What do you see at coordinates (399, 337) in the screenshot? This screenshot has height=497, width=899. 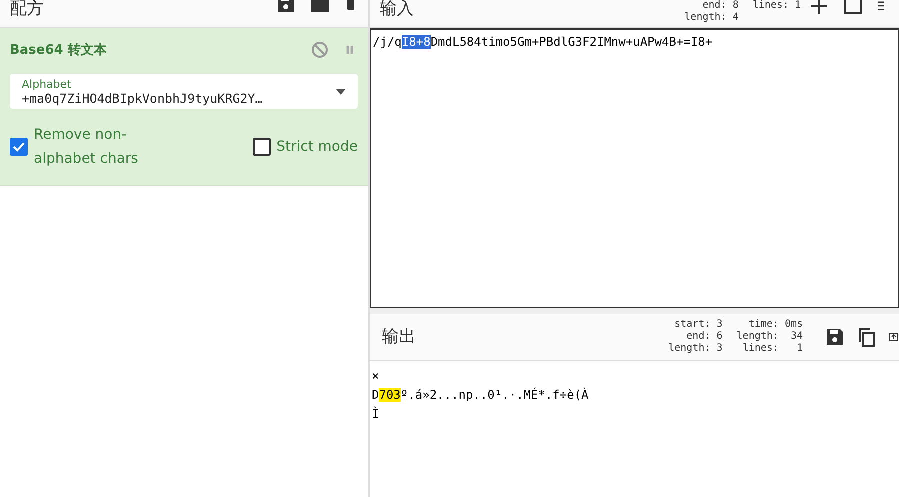 I see `output-title: 输出` at bounding box center [399, 337].